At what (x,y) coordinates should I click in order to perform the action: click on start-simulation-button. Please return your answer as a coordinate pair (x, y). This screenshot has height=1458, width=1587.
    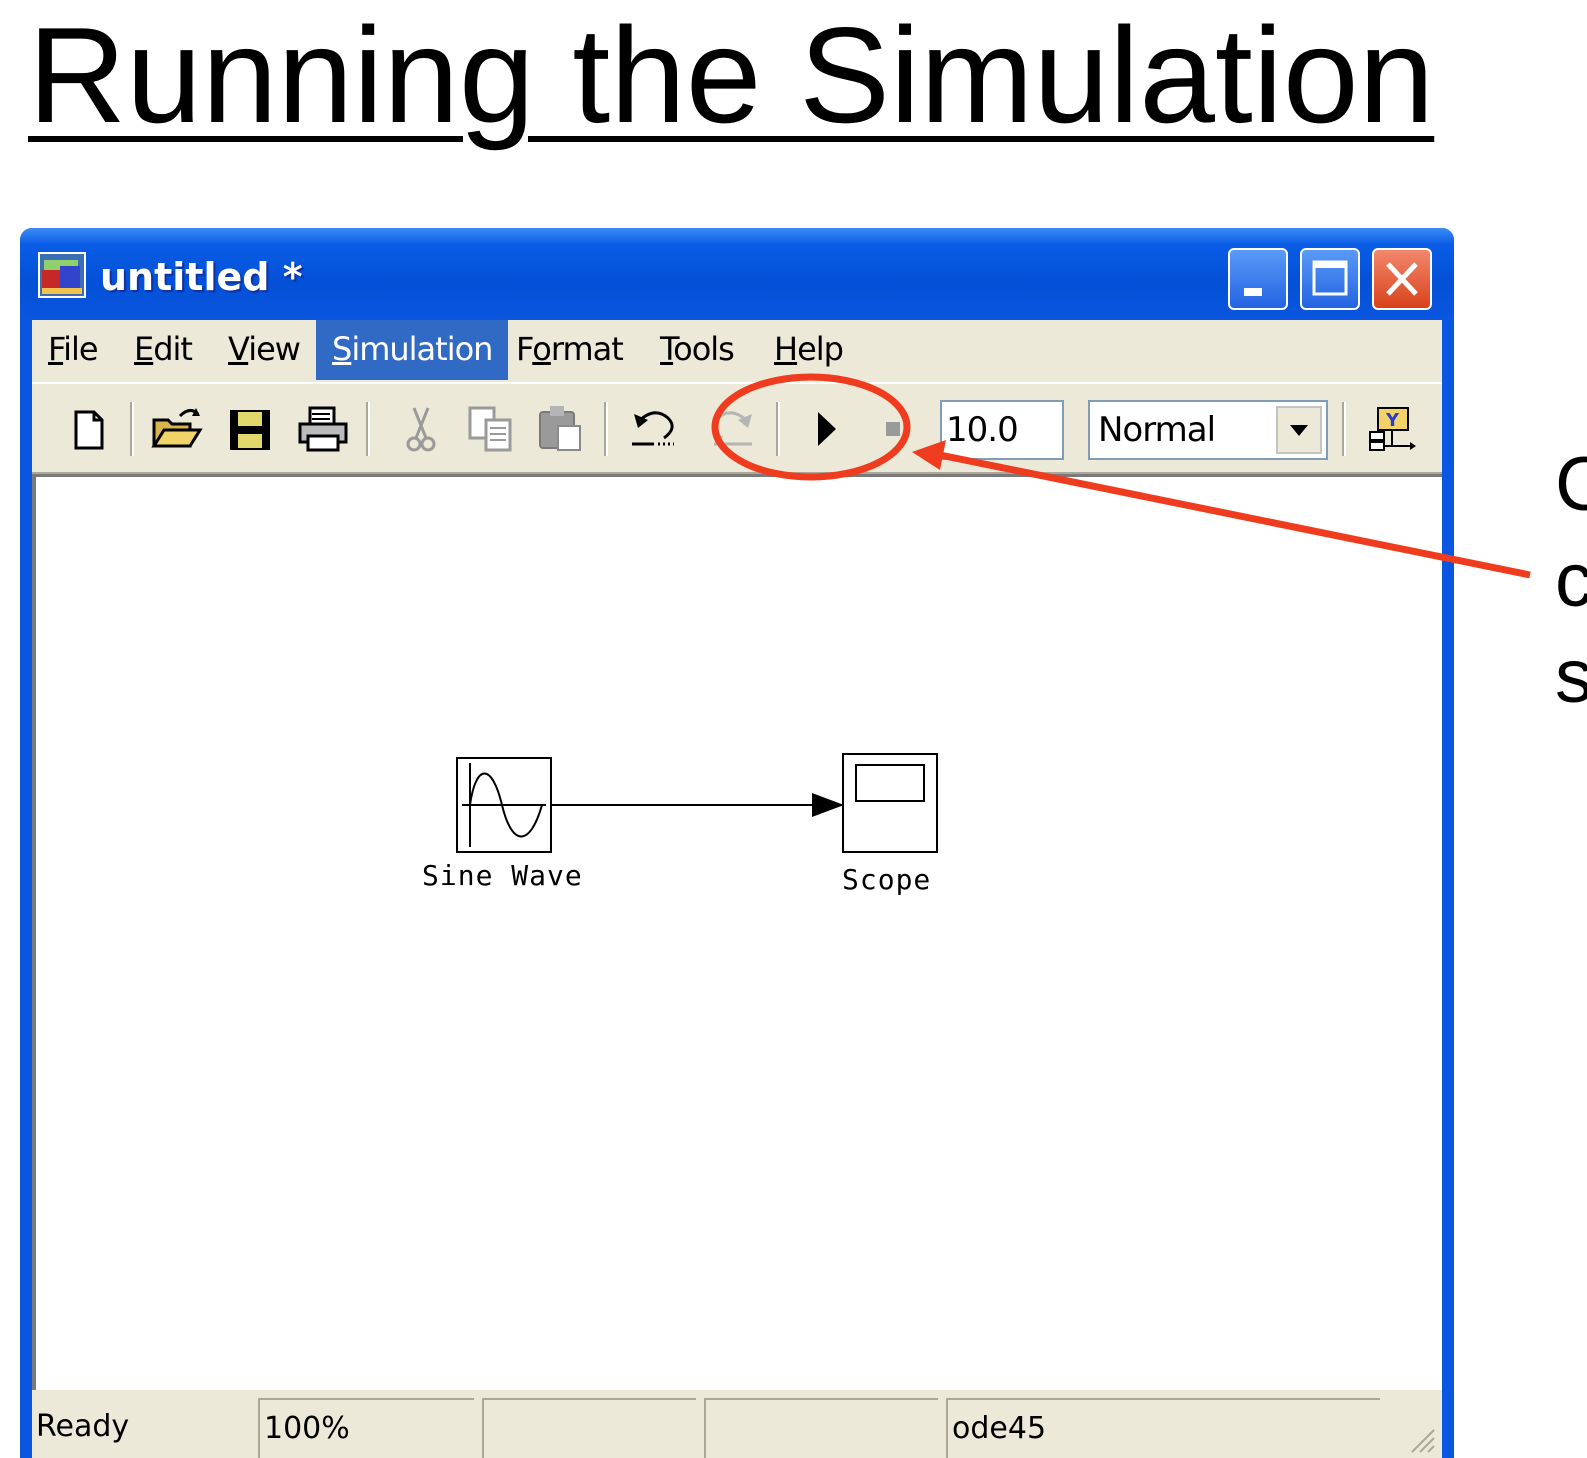
    Looking at the image, I should click on (825, 429).